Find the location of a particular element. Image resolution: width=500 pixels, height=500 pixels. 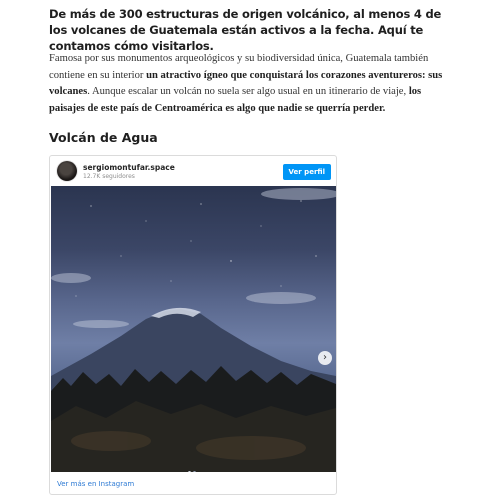

follower-count: 12.7K seguidores is located at coordinates (109, 176).